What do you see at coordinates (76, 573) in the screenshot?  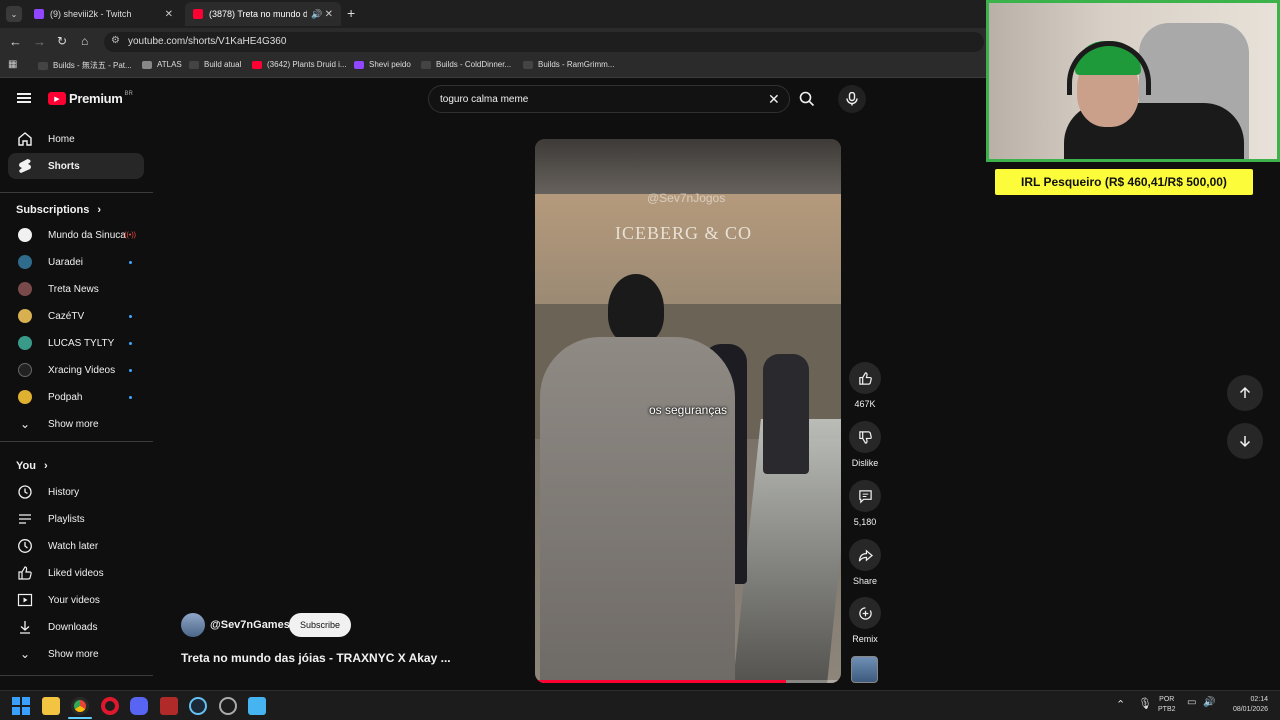 I see `sidebar-item-liked-videos: Liked videos` at bounding box center [76, 573].